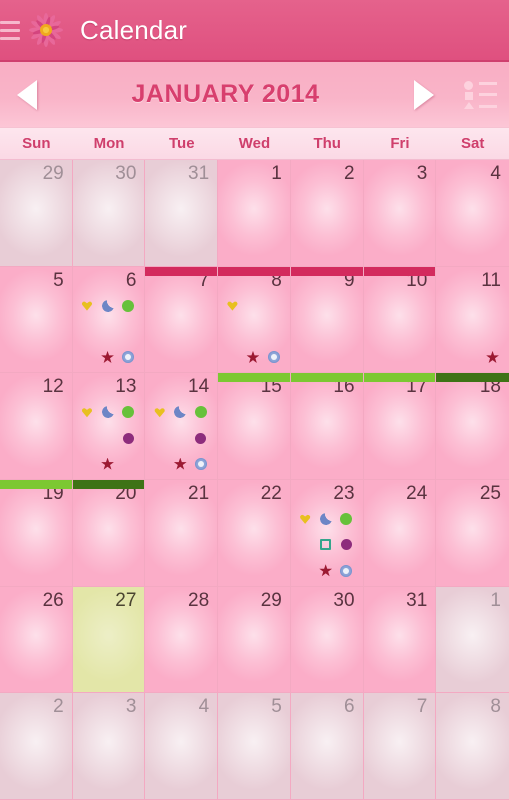 Image resolution: width=509 pixels, height=800 pixels. I want to click on legend-button, so click(480, 94).